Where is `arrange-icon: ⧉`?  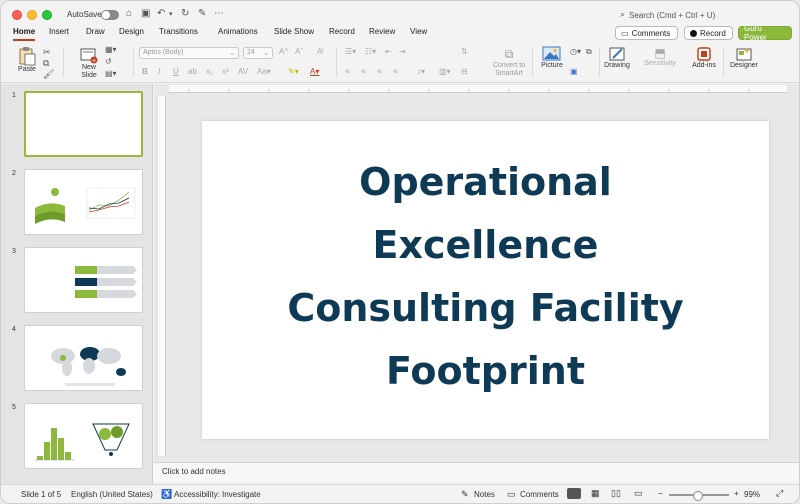 arrange-icon: ⧉ is located at coordinates (589, 52).